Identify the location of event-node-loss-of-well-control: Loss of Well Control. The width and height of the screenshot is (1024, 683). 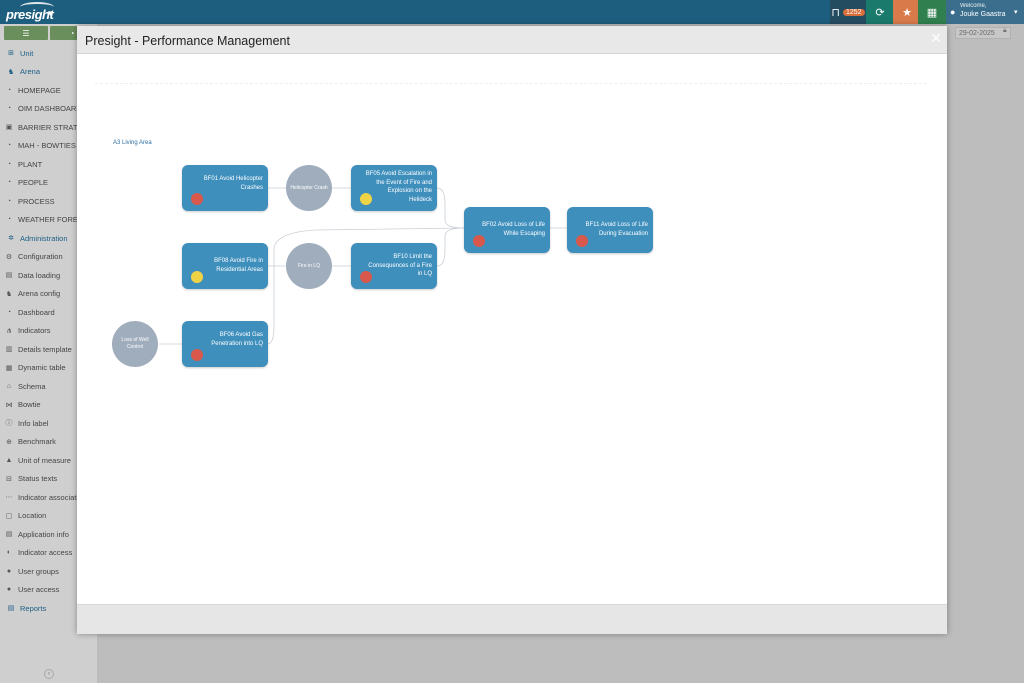
(135, 344).